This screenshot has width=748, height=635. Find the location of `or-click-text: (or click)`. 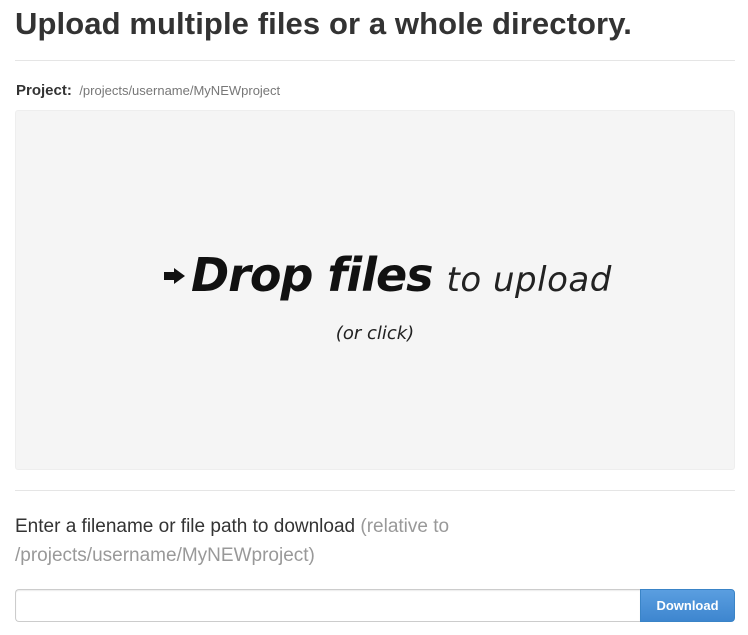

or-click-text: (or click) is located at coordinates (375, 333).